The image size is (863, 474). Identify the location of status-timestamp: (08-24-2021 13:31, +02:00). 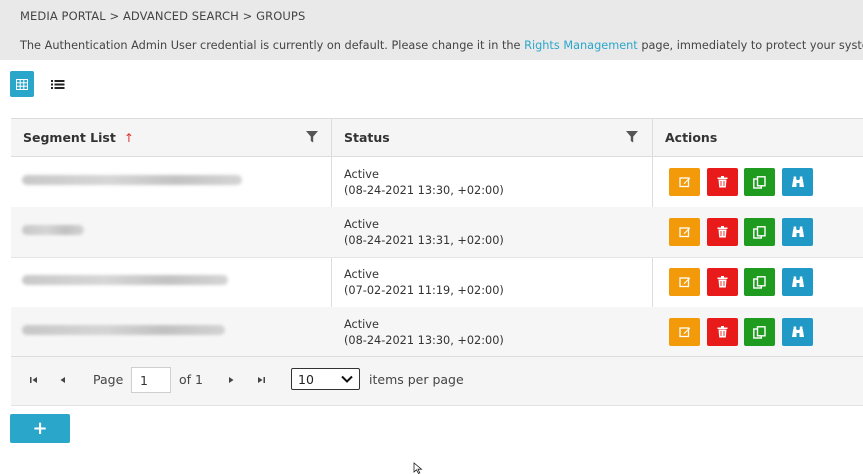
(424, 240).